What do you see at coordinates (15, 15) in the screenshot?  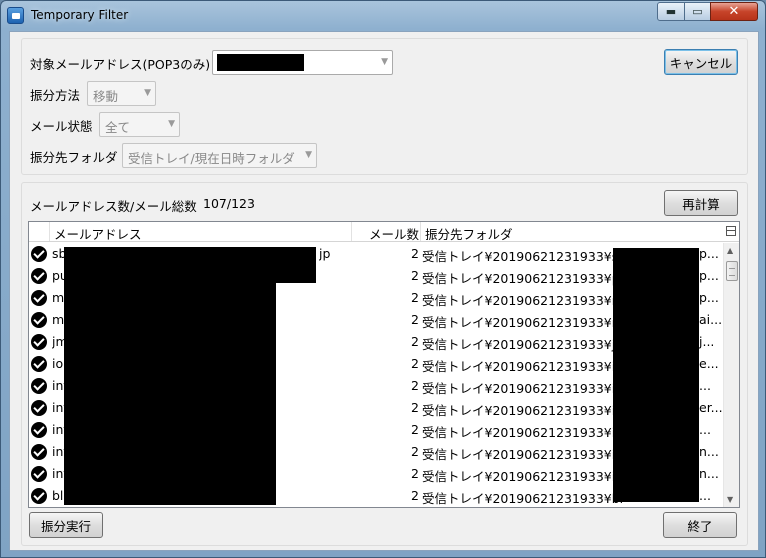 I see `app-icon` at bounding box center [15, 15].